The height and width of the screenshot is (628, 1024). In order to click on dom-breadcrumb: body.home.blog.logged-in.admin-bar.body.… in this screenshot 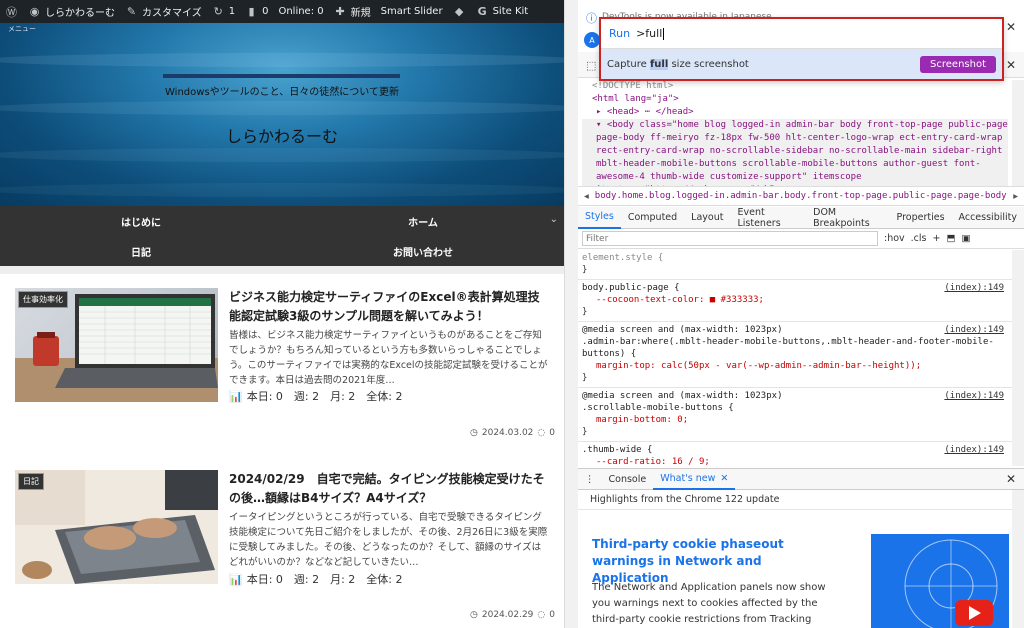, I will do `click(801, 196)`.